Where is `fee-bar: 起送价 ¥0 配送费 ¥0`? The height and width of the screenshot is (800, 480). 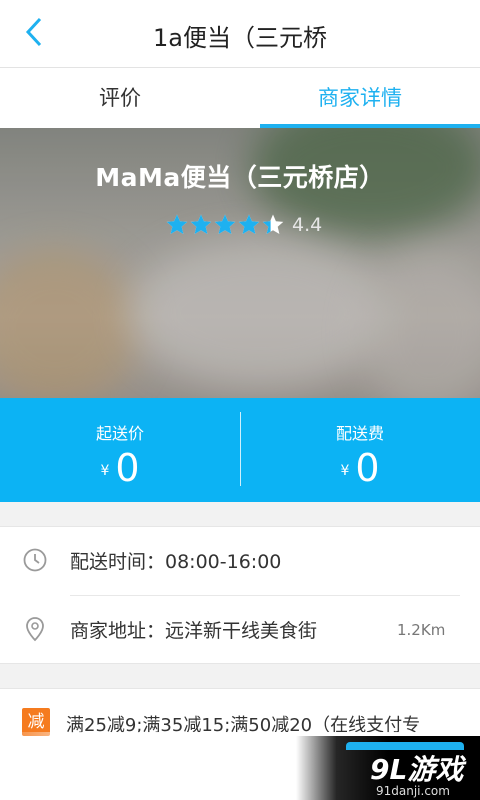
fee-bar: 起送价 ¥0 配送费 ¥0 is located at coordinates (240, 450).